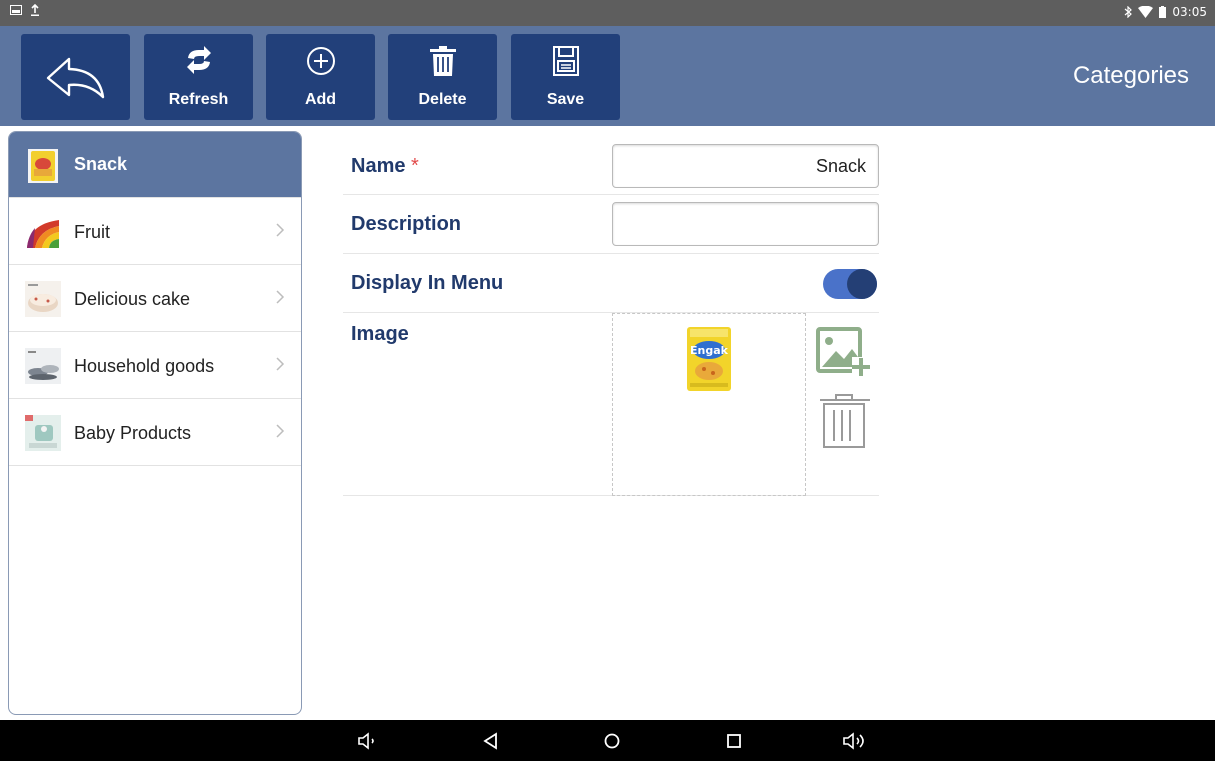 The width and height of the screenshot is (1215, 761). What do you see at coordinates (198, 99) in the screenshot?
I see `refresh-label: Refresh` at bounding box center [198, 99].